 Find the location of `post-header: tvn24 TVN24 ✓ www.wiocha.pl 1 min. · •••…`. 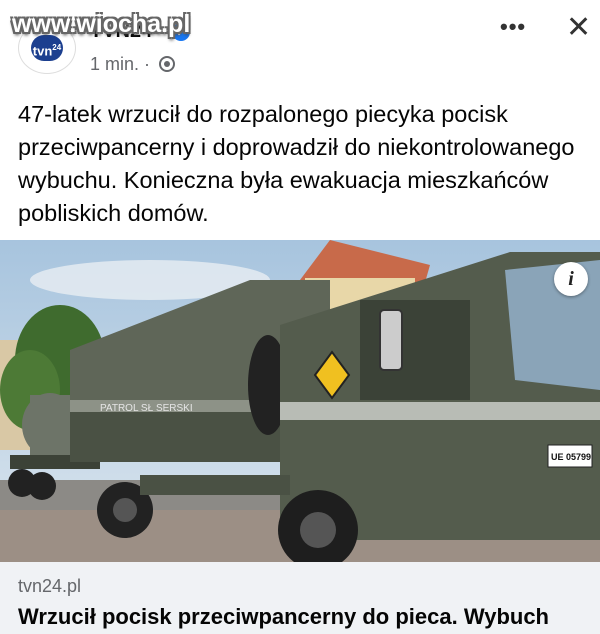

post-header: tvn24 TVN24 ✓ www.wiocha.pl 1 min. · •••… is located at coordinates (300, 44).